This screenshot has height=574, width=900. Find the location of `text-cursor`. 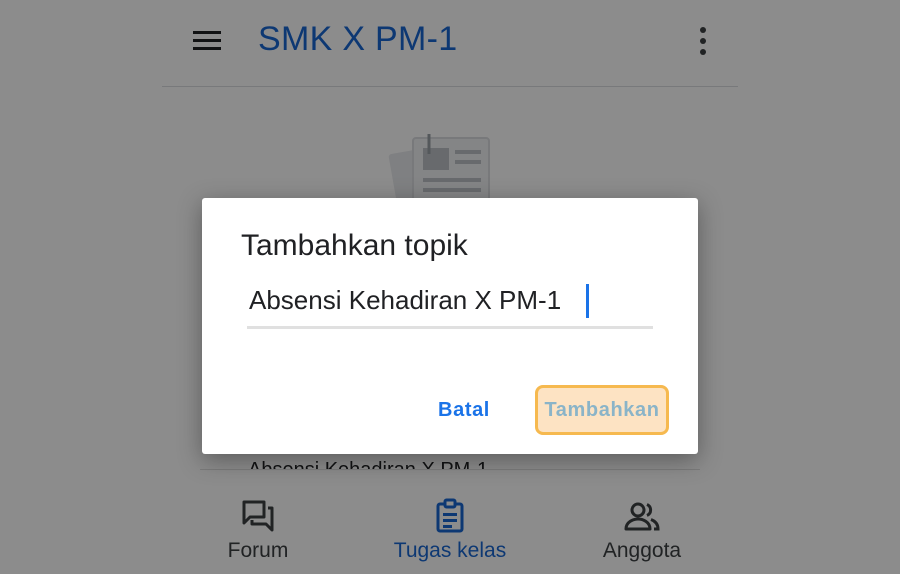

text-cursor is located at coordinates (587, 301).